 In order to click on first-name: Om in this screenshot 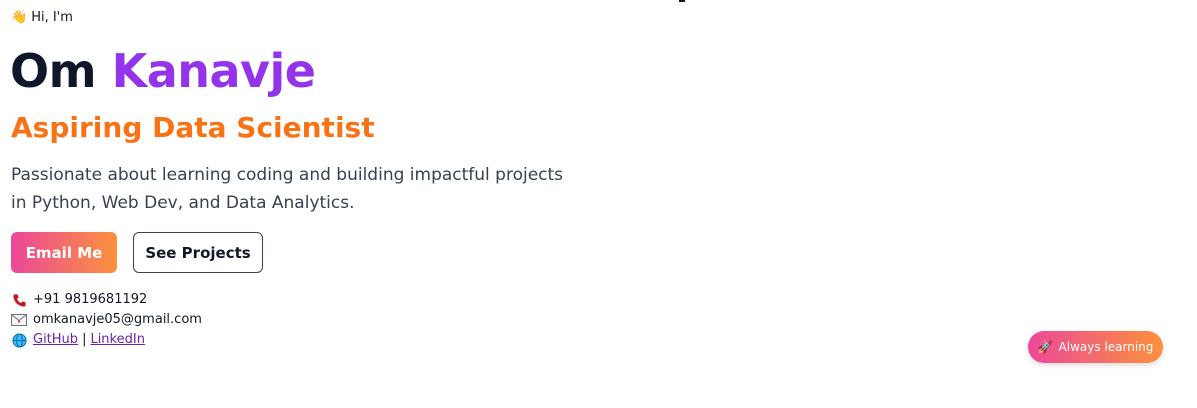, I will do `click(53, 71)`.